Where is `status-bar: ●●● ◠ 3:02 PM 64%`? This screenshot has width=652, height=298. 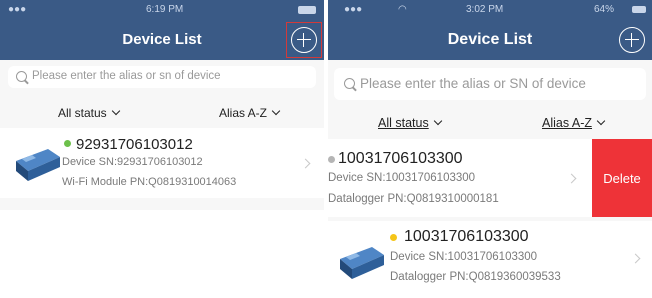
status-bar: ●●● ◠ 3:02 PM 64% is located at coordinates (490, 10).